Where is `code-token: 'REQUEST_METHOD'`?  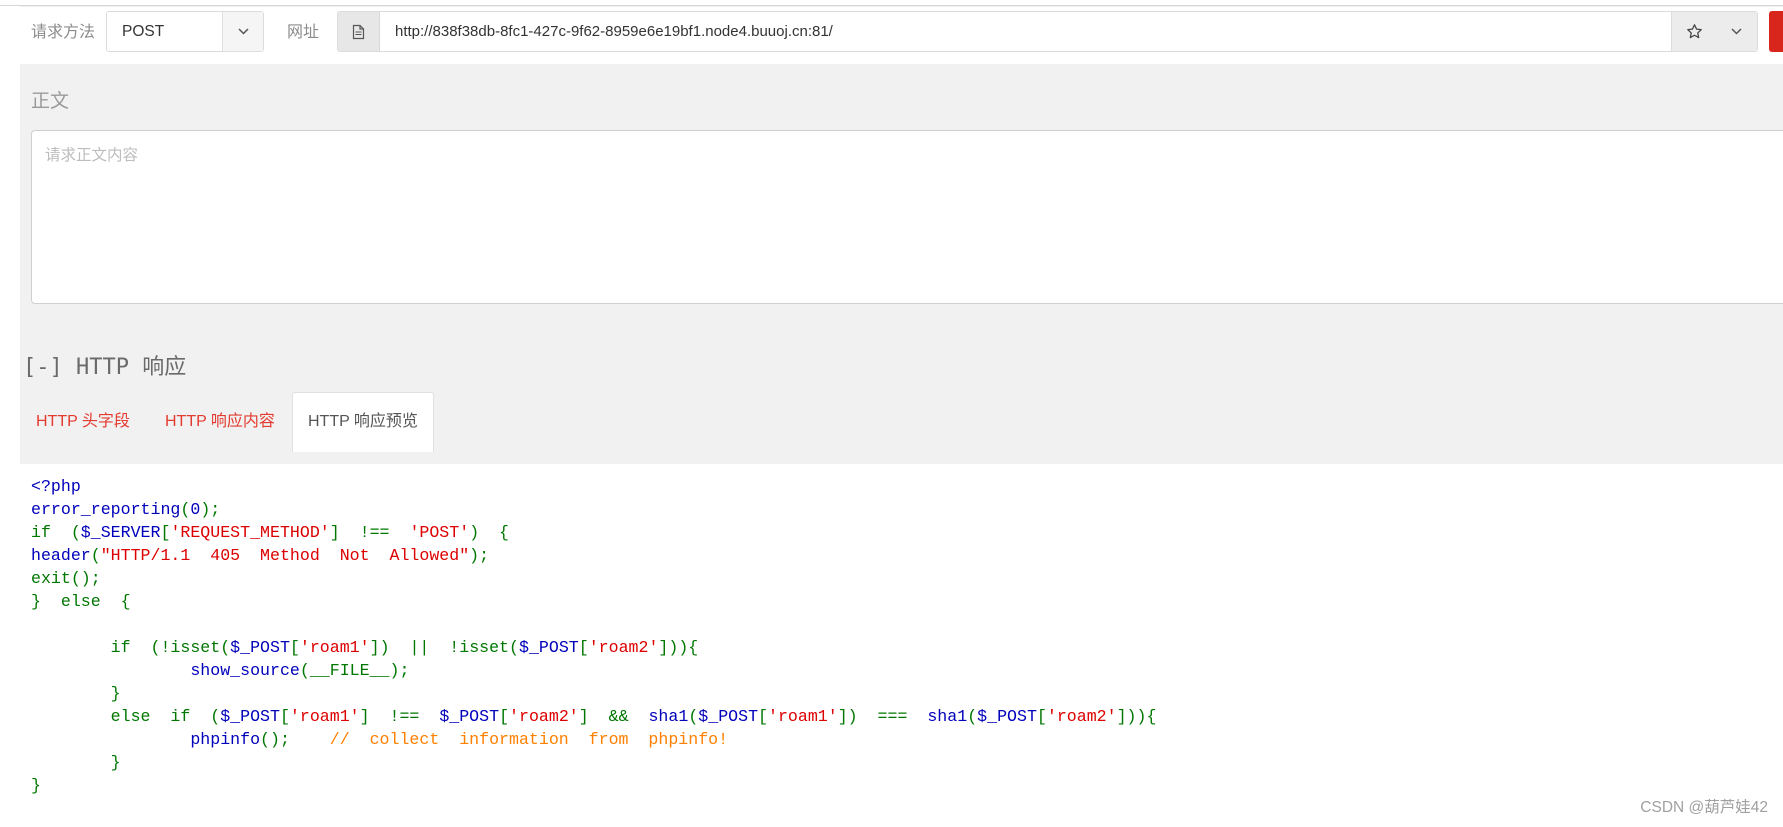 code-token: 'REQUEST_METHOD' is located at coordinates (250, 532).